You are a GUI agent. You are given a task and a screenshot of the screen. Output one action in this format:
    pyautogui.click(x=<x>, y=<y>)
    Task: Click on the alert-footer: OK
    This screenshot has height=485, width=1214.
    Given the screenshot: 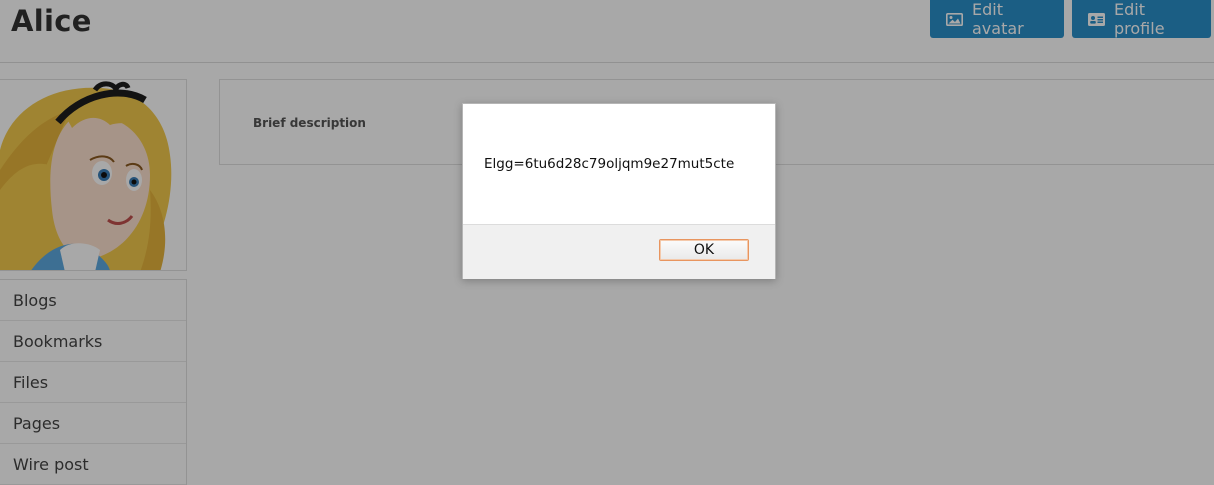 What is the action you would take?
    pyautogui.click(x=619, y=251)
    